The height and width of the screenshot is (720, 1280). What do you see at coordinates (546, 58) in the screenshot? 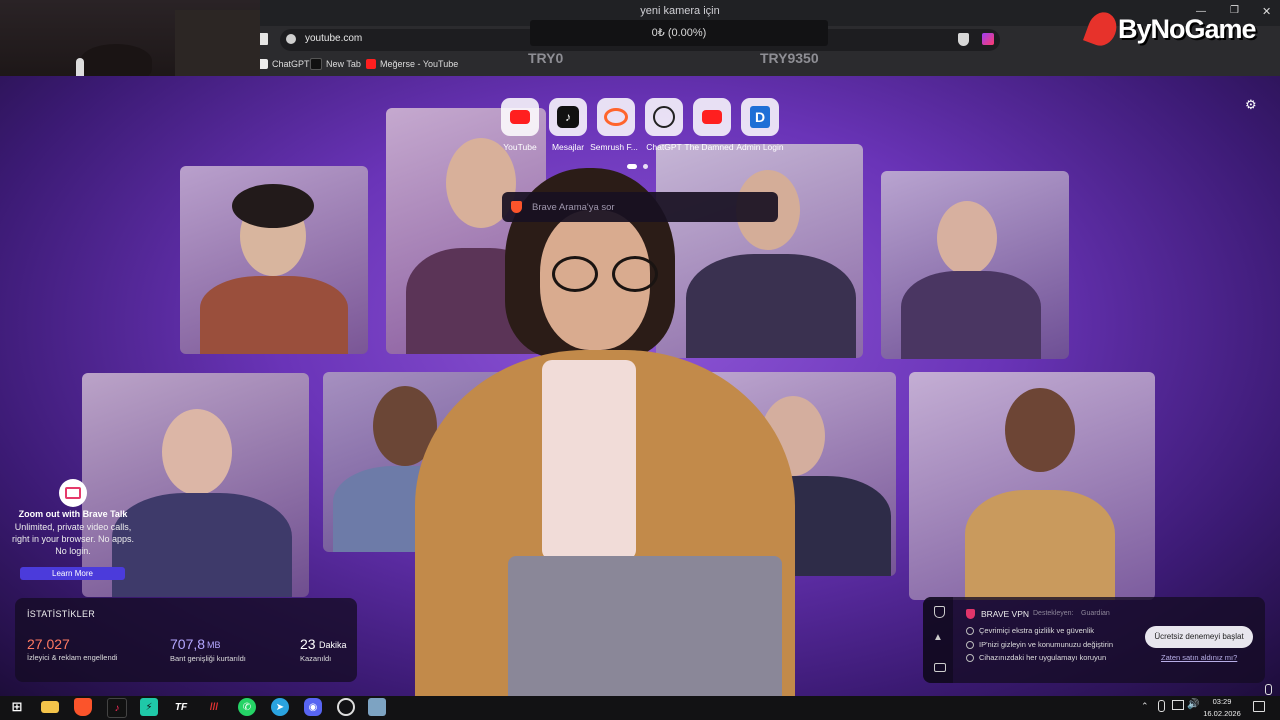
I see `overlay-left-label: TRY0` at bounding box center [546, 58].